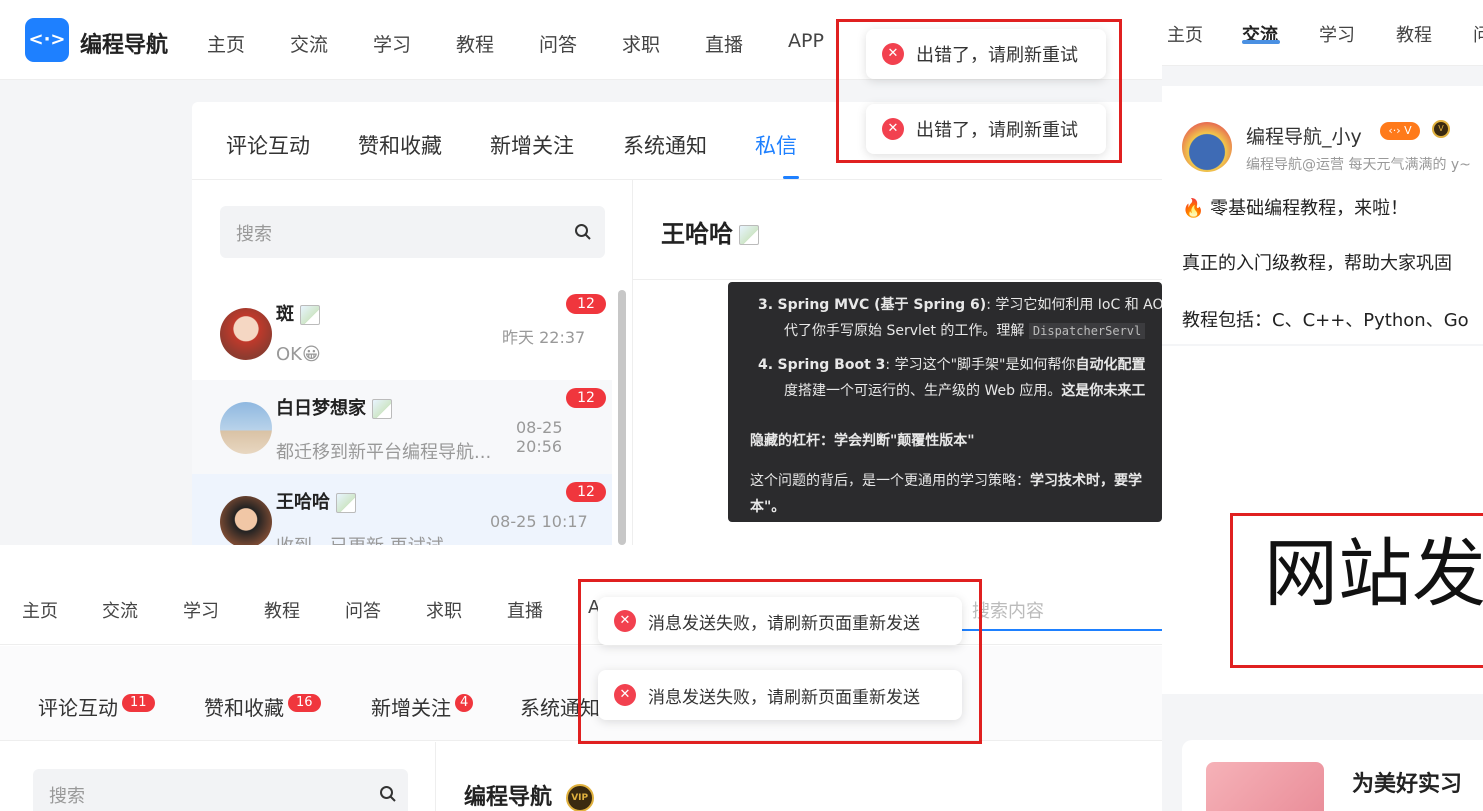 Image resolution: width=1483 pixels, height=811 pixels. Describe the element at coordinates (766, 305) in the screenshot. I see `list-number: 3.` at that location.